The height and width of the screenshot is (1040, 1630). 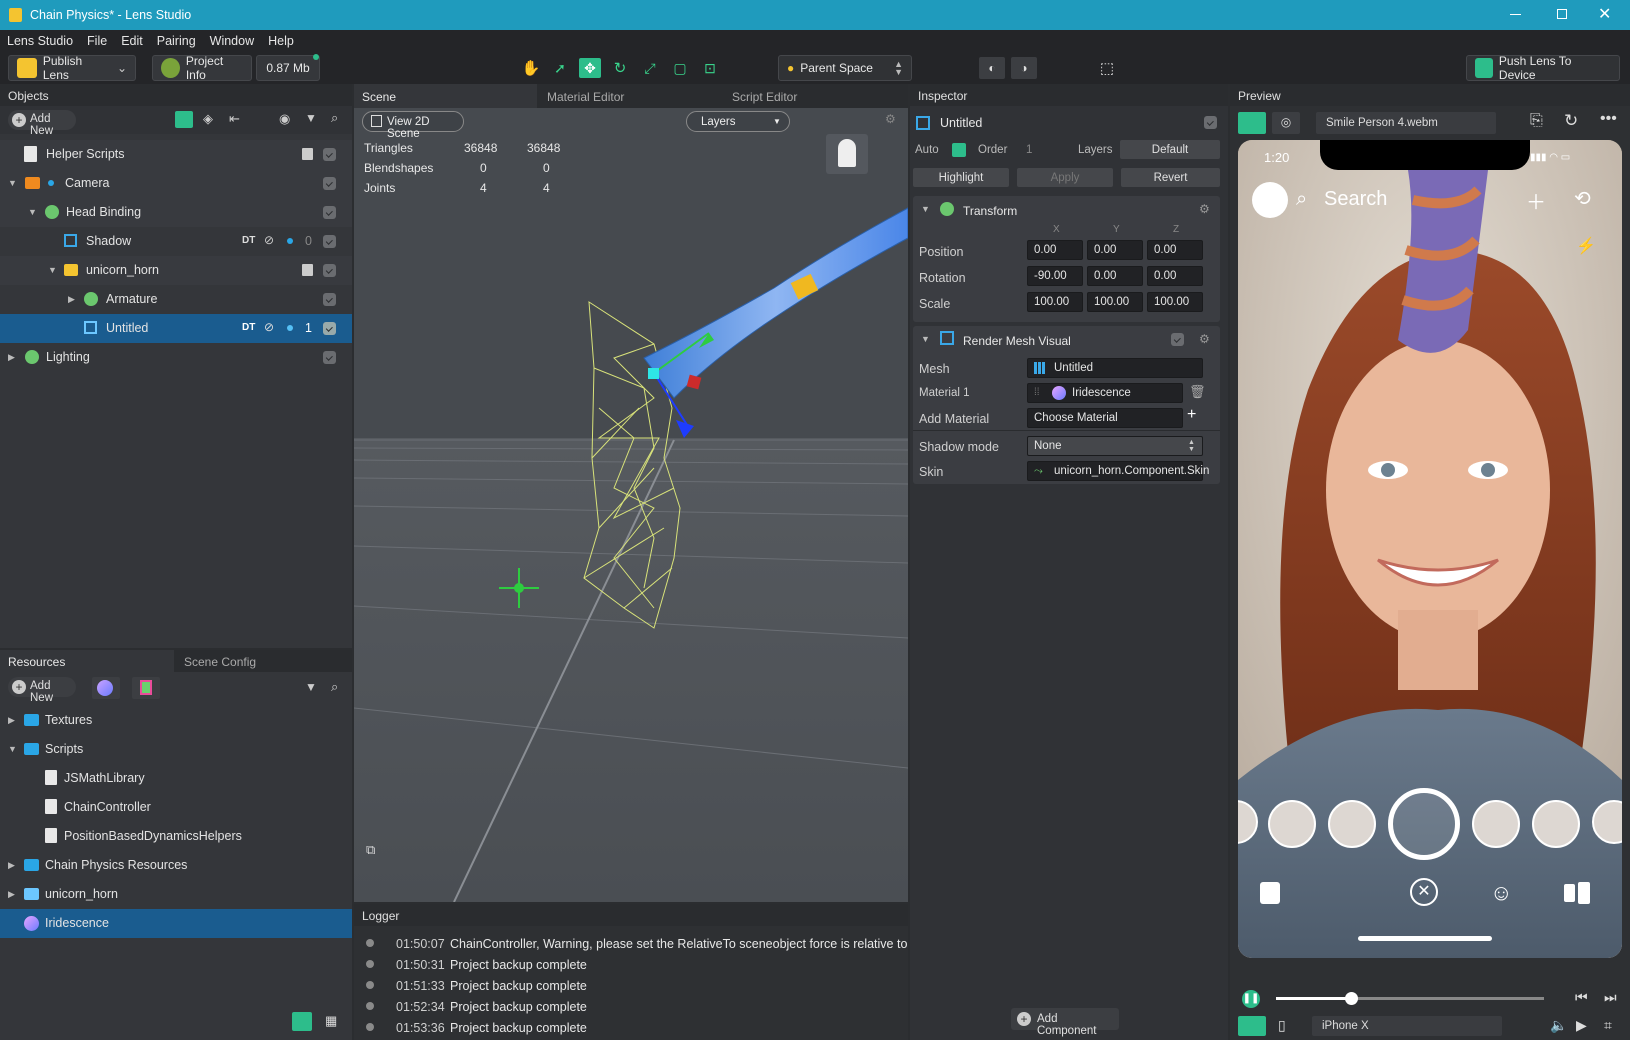 I want to click on scale-x-field: 100.00, so click(x=1055, y=302).